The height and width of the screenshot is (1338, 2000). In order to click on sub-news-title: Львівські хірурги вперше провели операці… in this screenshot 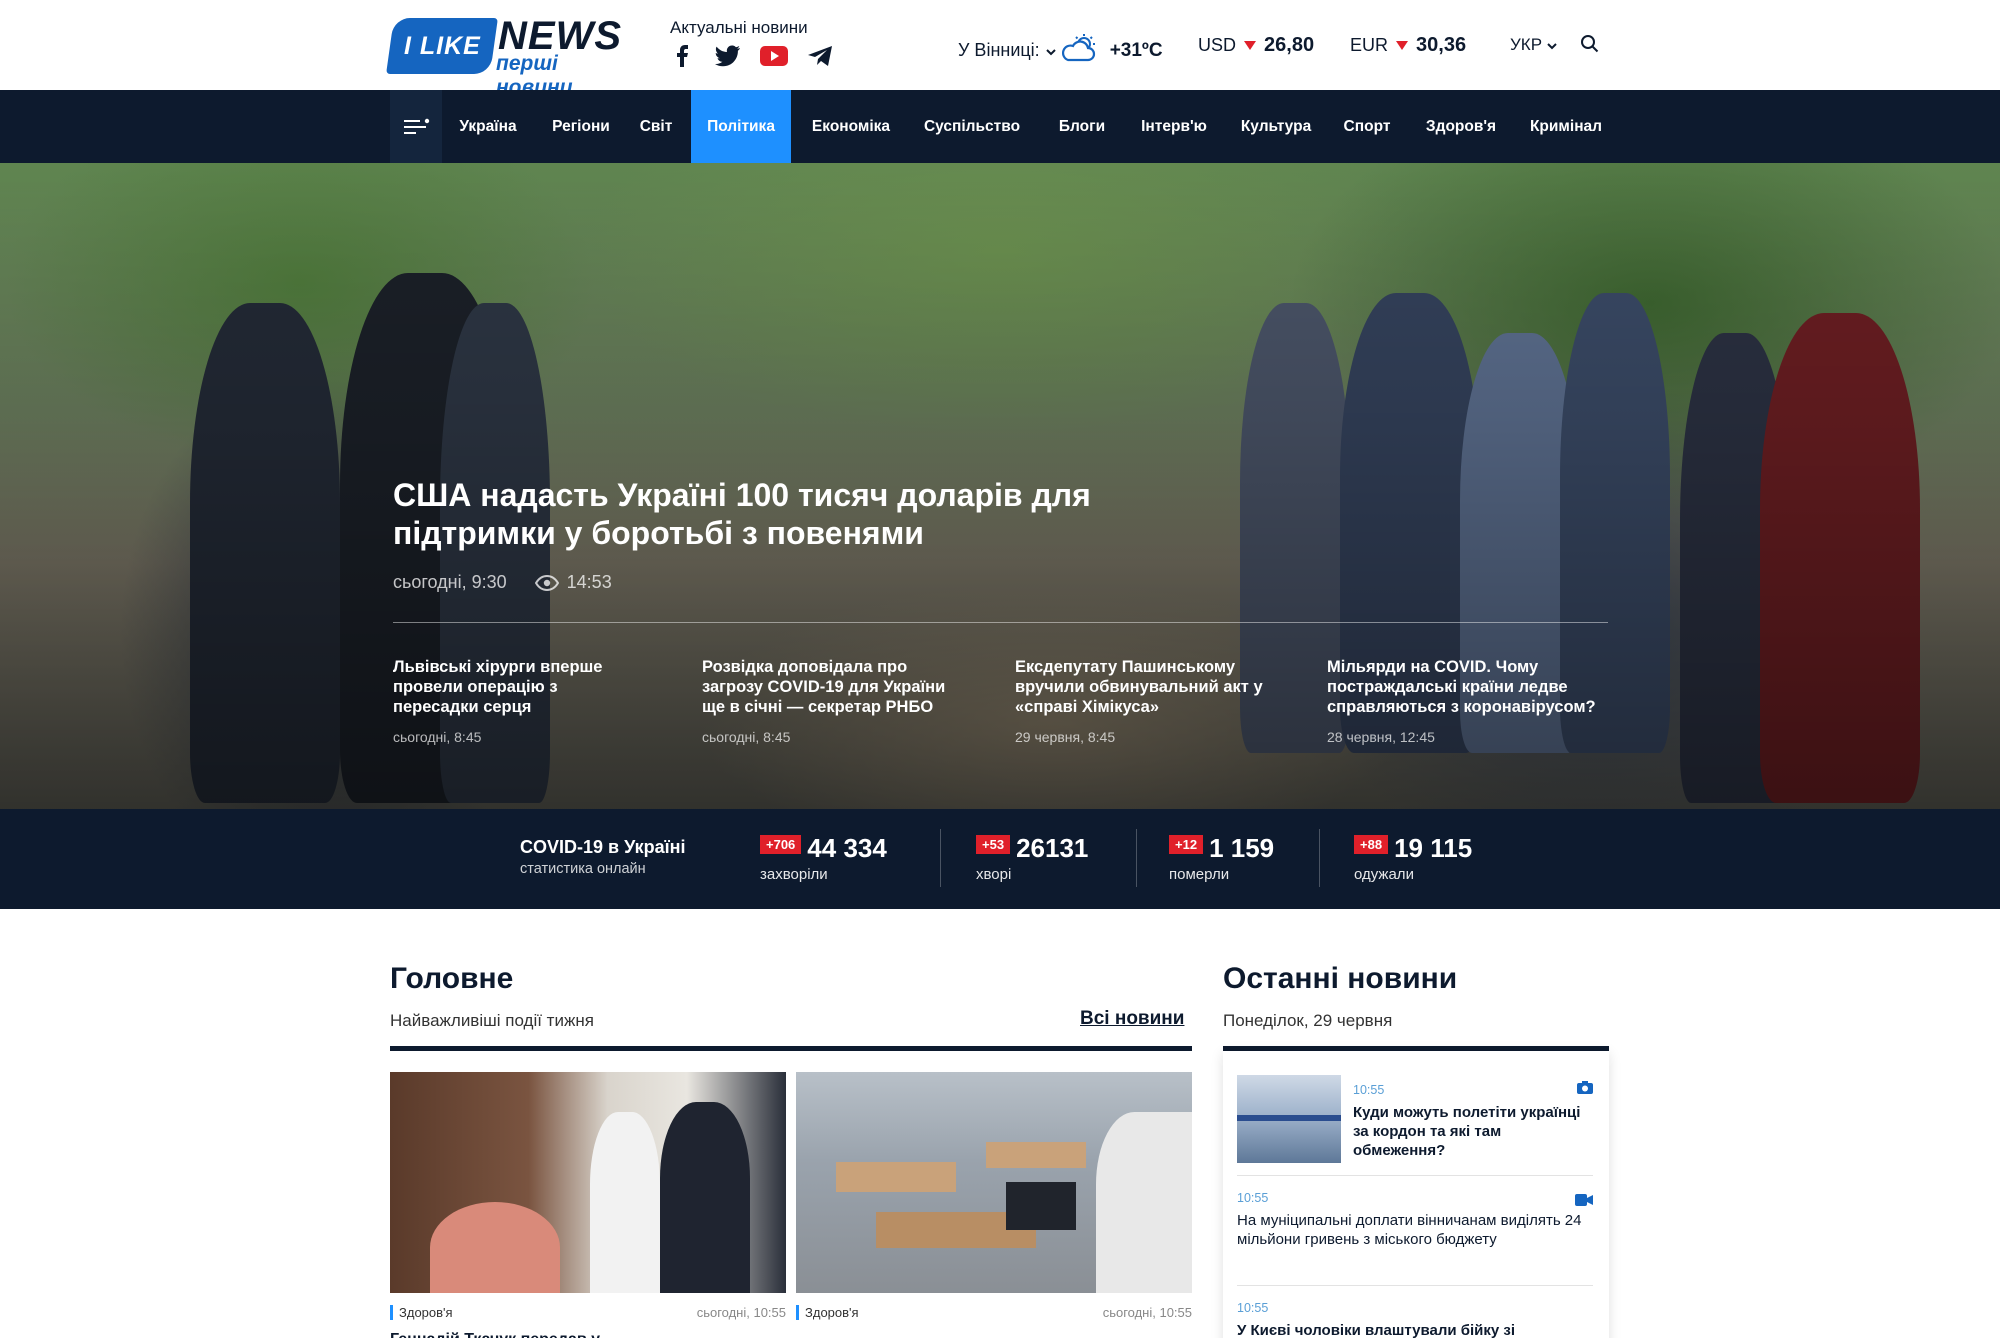, I will do `click(498, 687)`.